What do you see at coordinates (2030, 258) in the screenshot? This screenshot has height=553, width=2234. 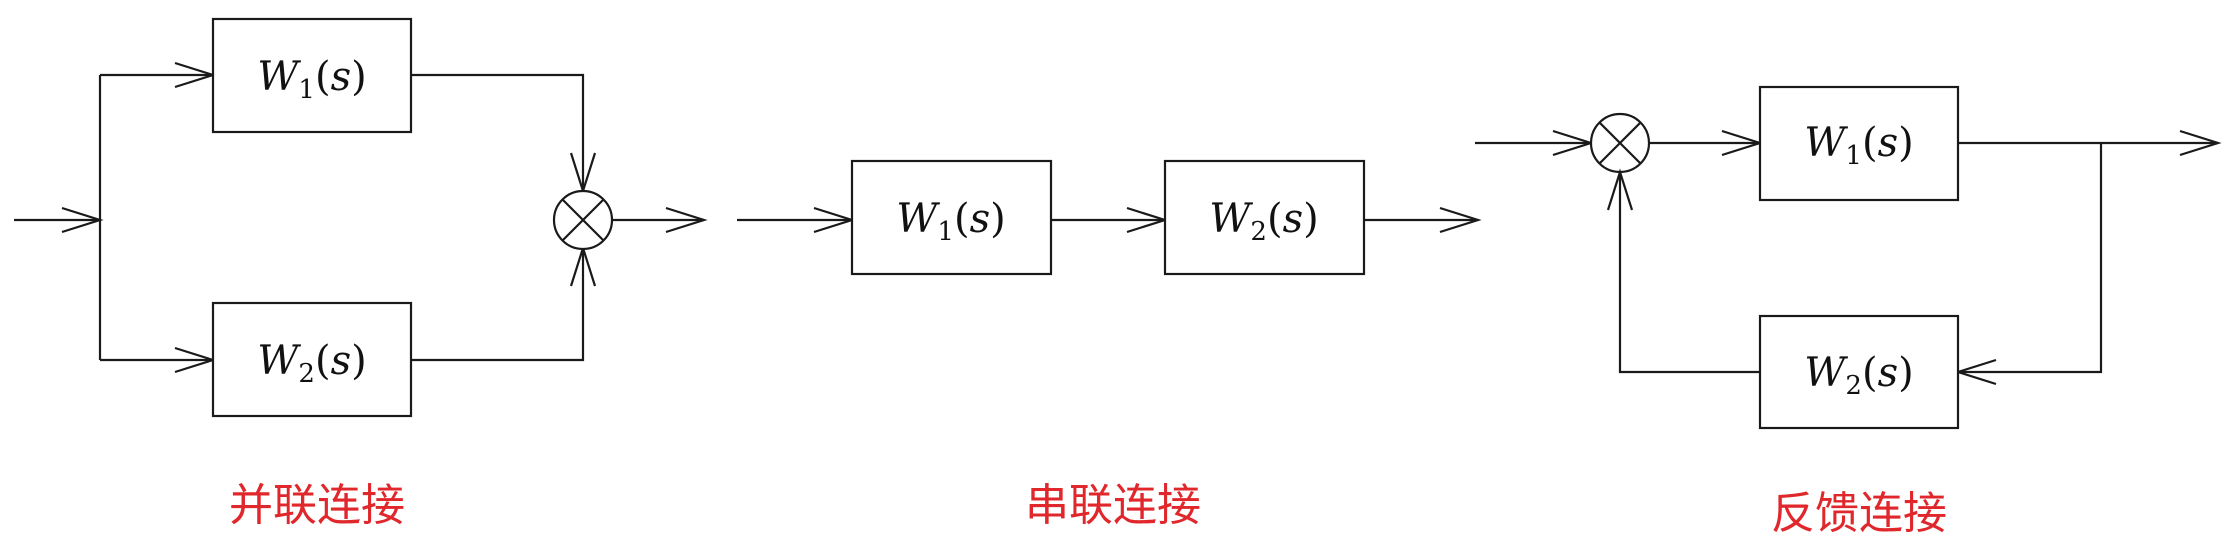 I see `feedback-return-line` at bounding box center [2030, 258].